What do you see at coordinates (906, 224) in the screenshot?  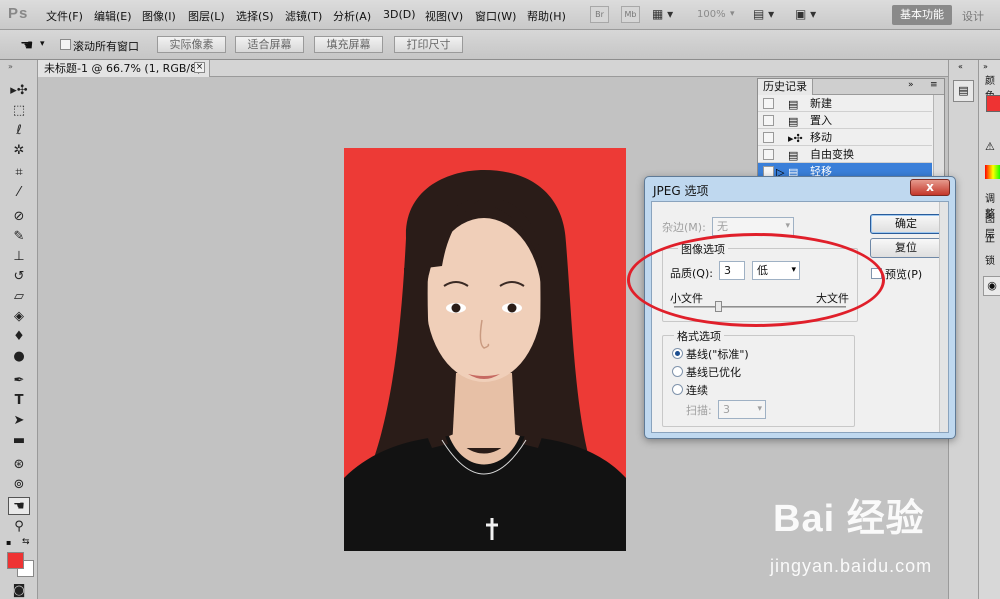 I see `ok-button: 确定` at bounding box center [906, 224].